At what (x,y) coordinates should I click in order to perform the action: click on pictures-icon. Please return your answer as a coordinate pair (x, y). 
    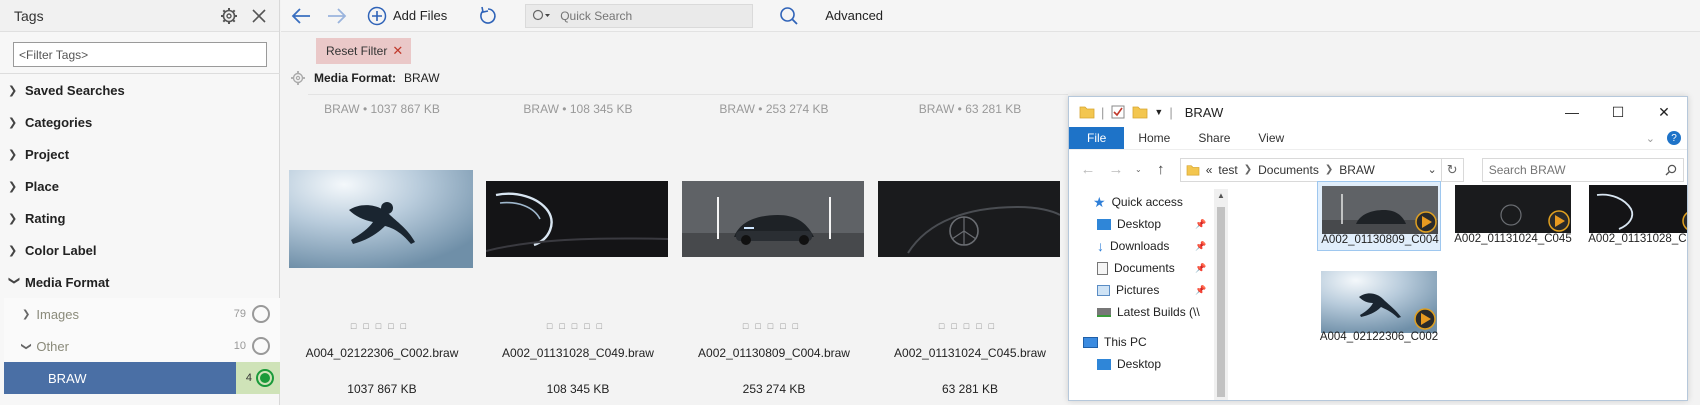
    Looking at the image, I should click on (1103, 290).